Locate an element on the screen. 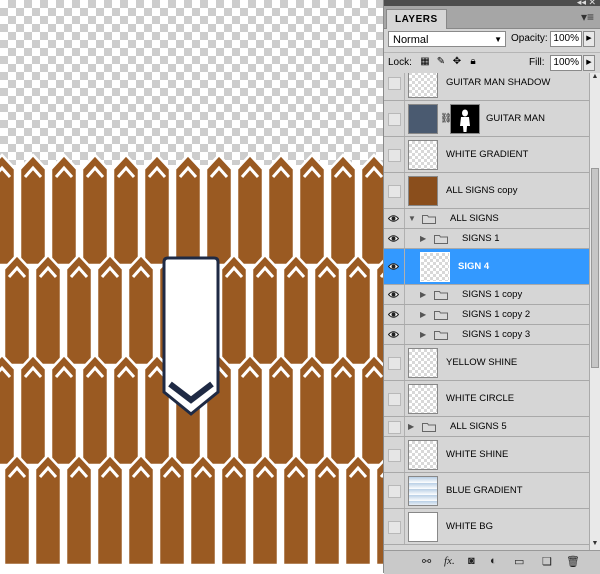 The image size is (600, 574). lock-all-icon: 🔒︎ is located at coordinates (473, 62).